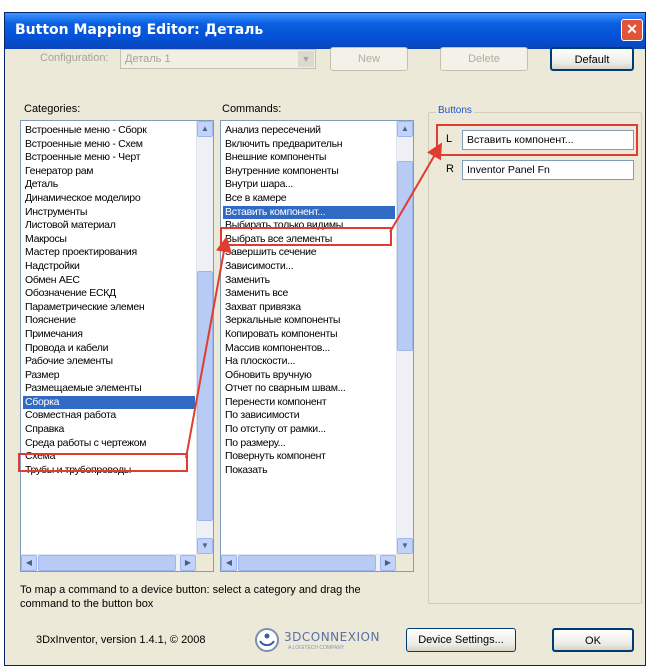 This screenshot has height=666, width=646. I want to click on arrow-command-to-button, so click(416, 187).